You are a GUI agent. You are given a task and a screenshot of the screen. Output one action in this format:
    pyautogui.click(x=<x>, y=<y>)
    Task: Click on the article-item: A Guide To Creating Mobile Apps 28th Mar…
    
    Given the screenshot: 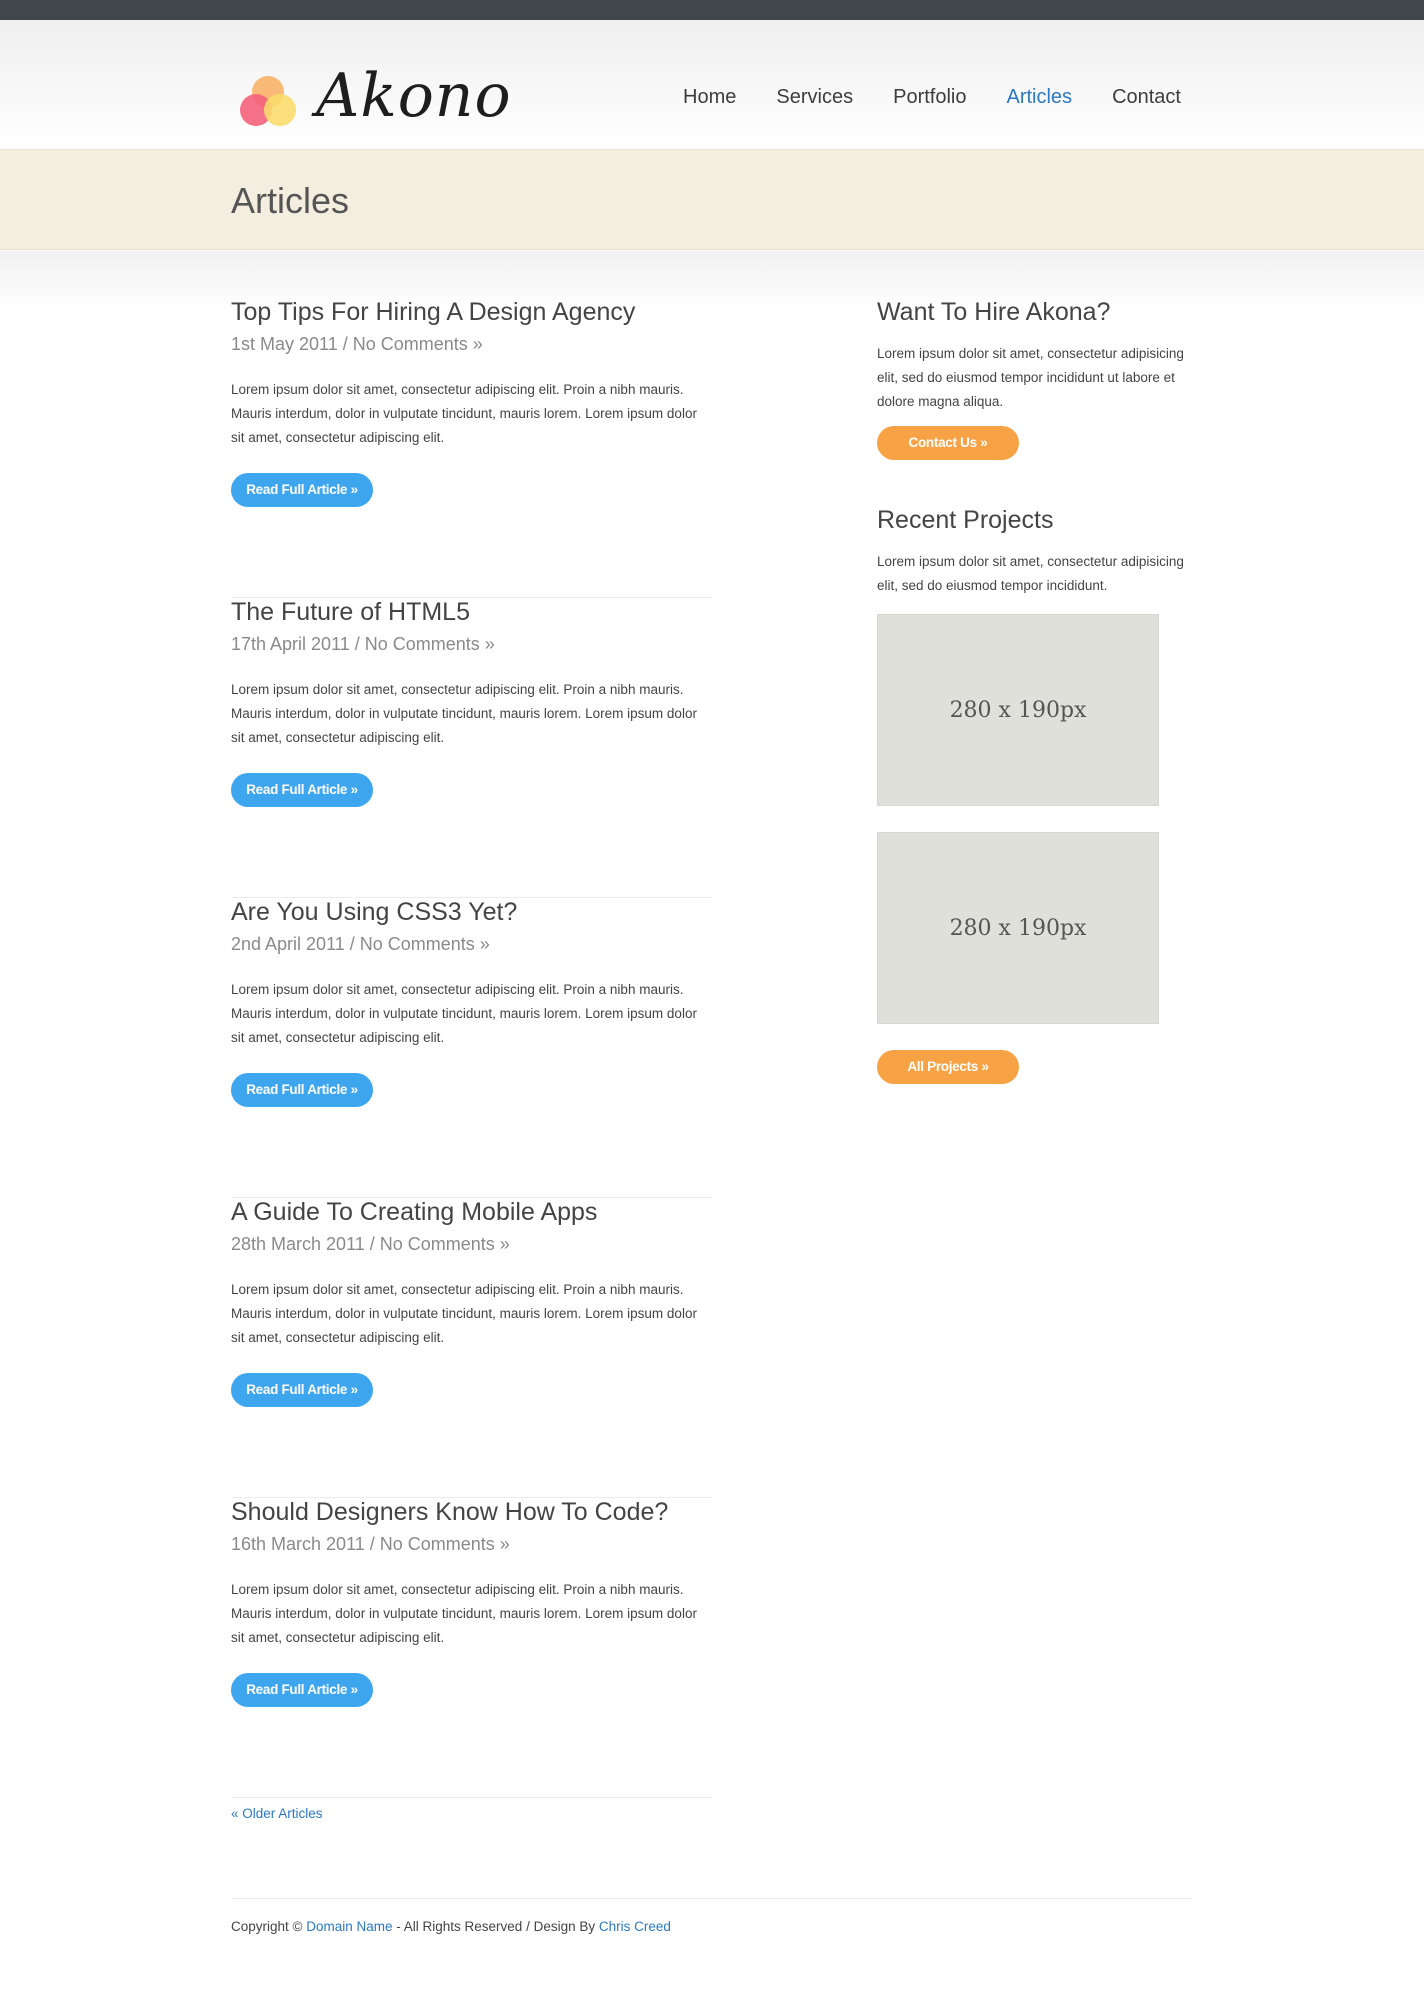 What is the action you would take?
    pyautogui.click(x=472, y=1348)
    